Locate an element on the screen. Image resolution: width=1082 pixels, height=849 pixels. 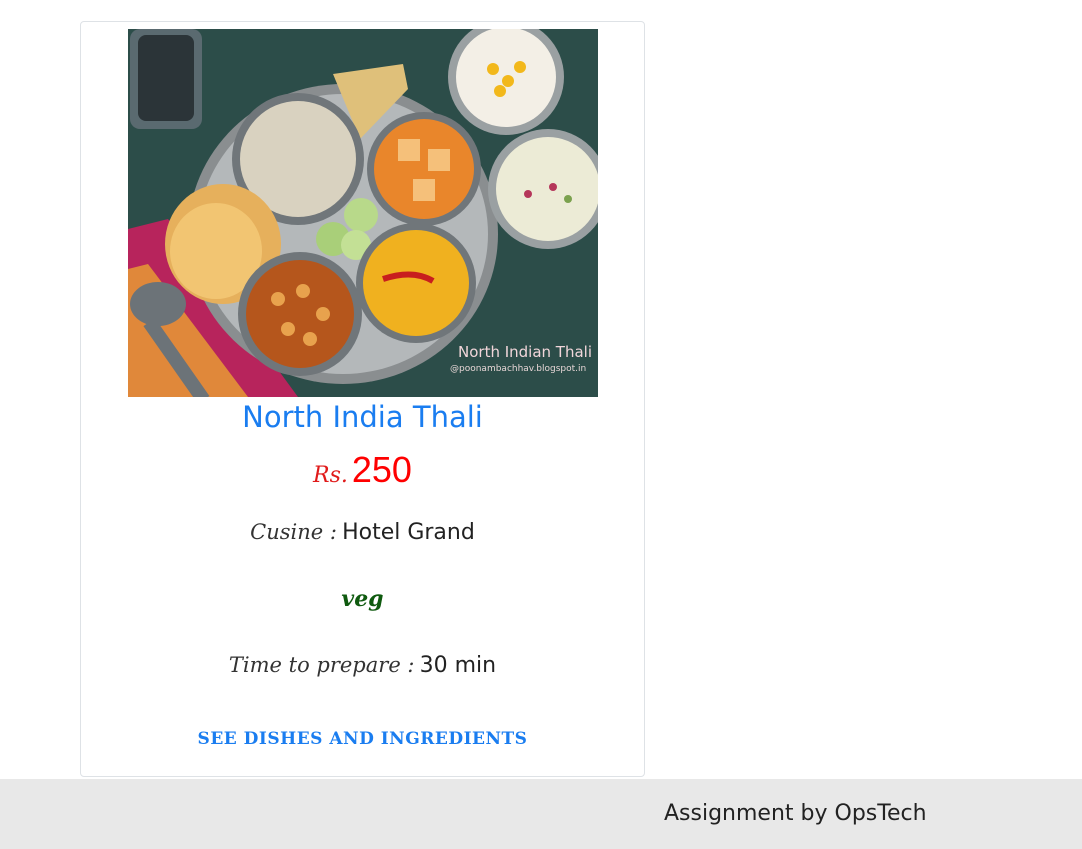
price-value: 250 is located at coordinates (381, 469).